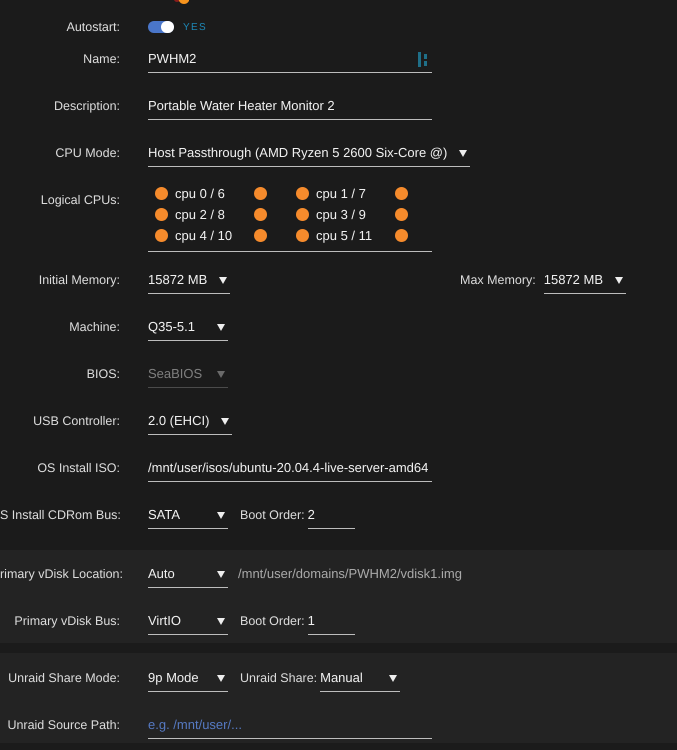  Describe the element at coordinates (341, 215) in the screenshot. I see `cpu-label: cpu 3 / 9` at that location.